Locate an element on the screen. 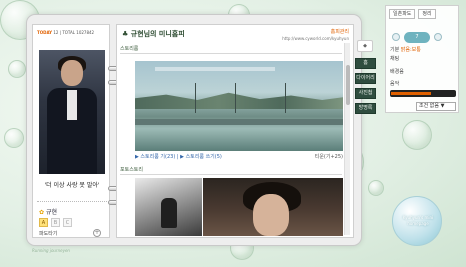 The height and width of the screenshot is (267, 466). logo-bubble: Kyuhyun's mini homepage is located at coordinates (417, 221).